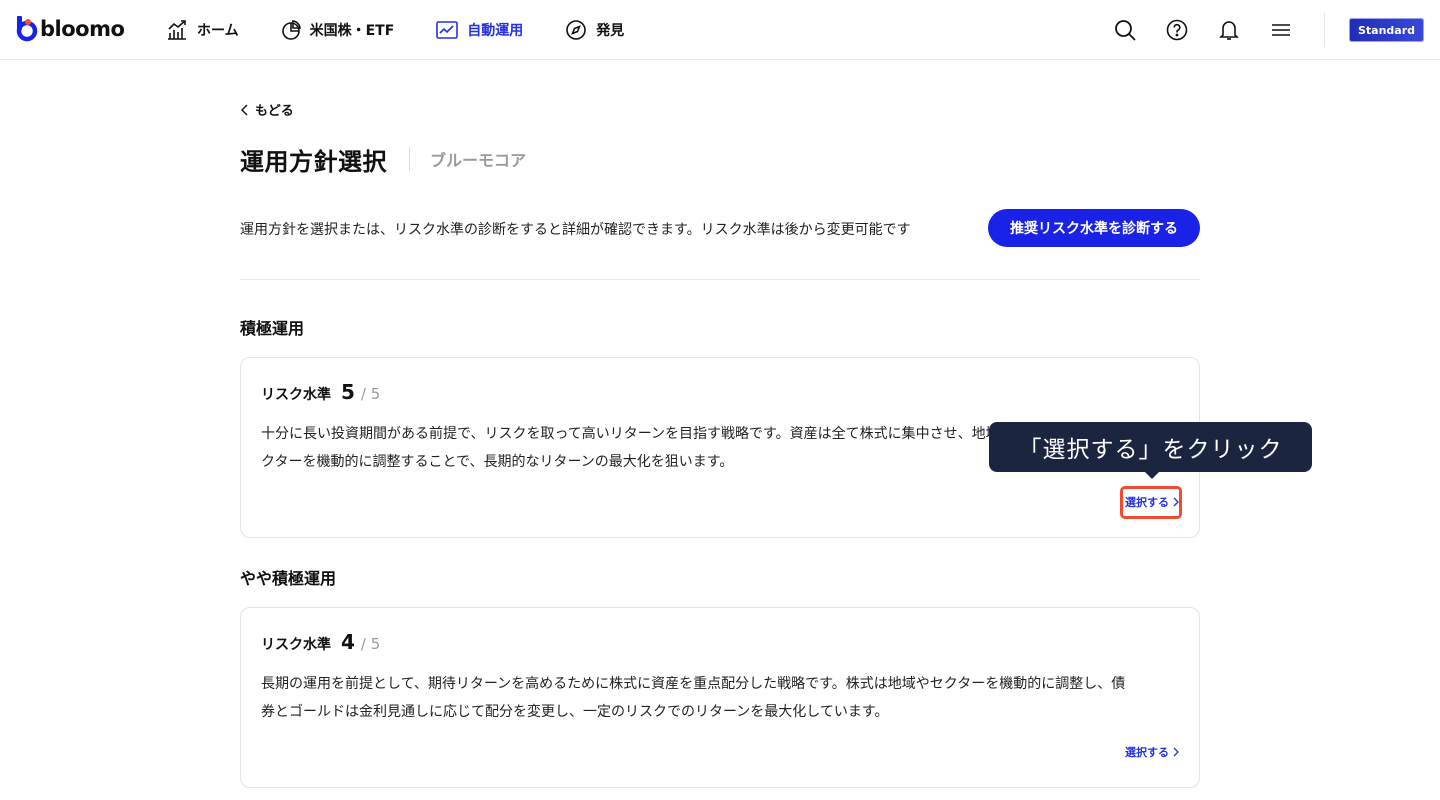  What do you see at coordinates (218, 31) in the screenshot?
I see `nav-label-home: ホーム` at bounding box center [218, 31].